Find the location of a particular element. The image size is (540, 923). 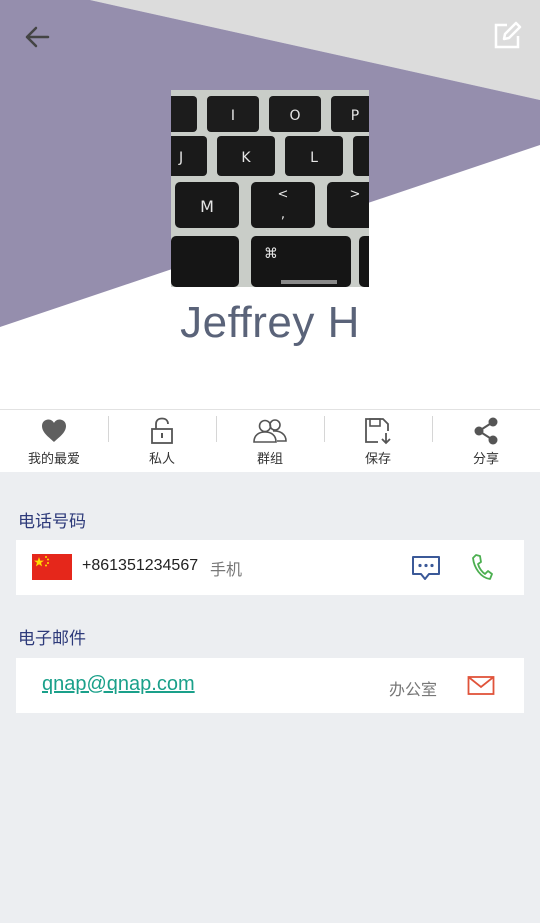

email-section-title: 电子邮件 is located at coordinates (52, 639).